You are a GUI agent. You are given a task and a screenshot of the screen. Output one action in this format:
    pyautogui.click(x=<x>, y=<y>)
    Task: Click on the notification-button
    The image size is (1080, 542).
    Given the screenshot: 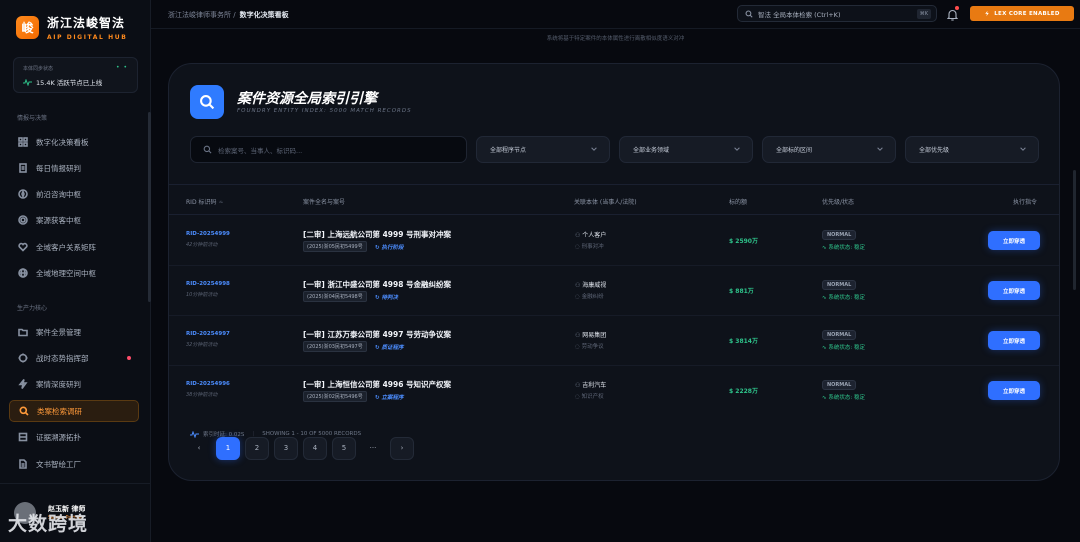 What is the action you would take?
    pyautogui.click(x=952, y=15)
    